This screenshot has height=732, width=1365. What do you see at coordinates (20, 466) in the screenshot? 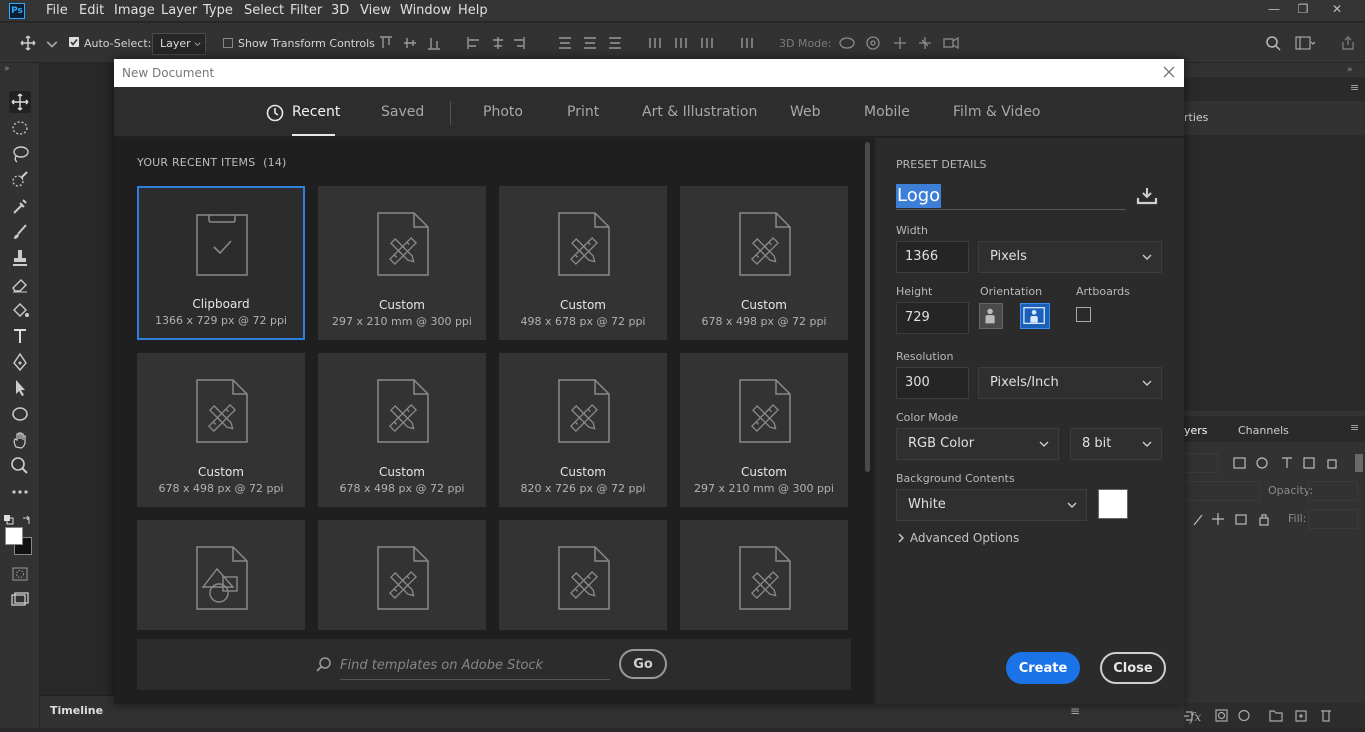
I see `zoom-tool-icon` at bounding box center [20, 466].